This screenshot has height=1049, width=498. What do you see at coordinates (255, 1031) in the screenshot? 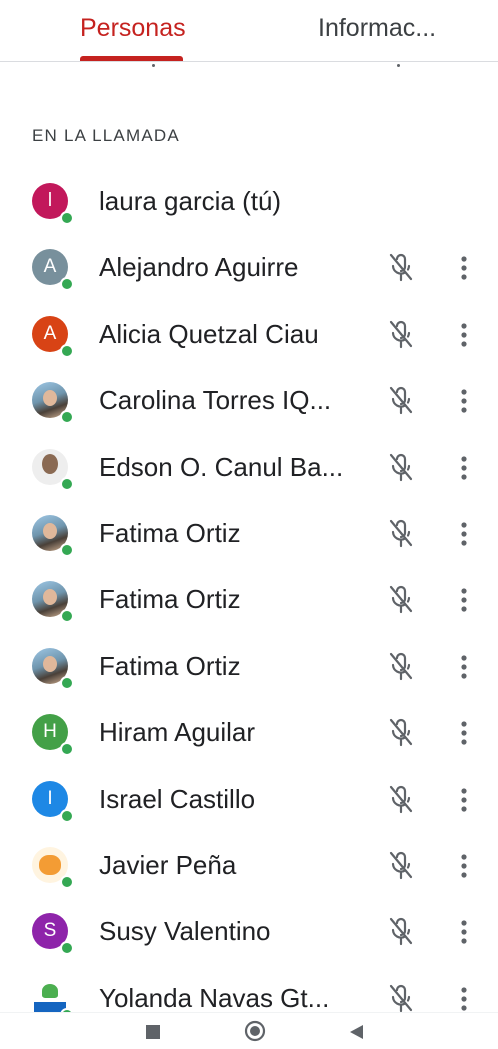
I see `circle-icon` at bounding box center [255, 1031].